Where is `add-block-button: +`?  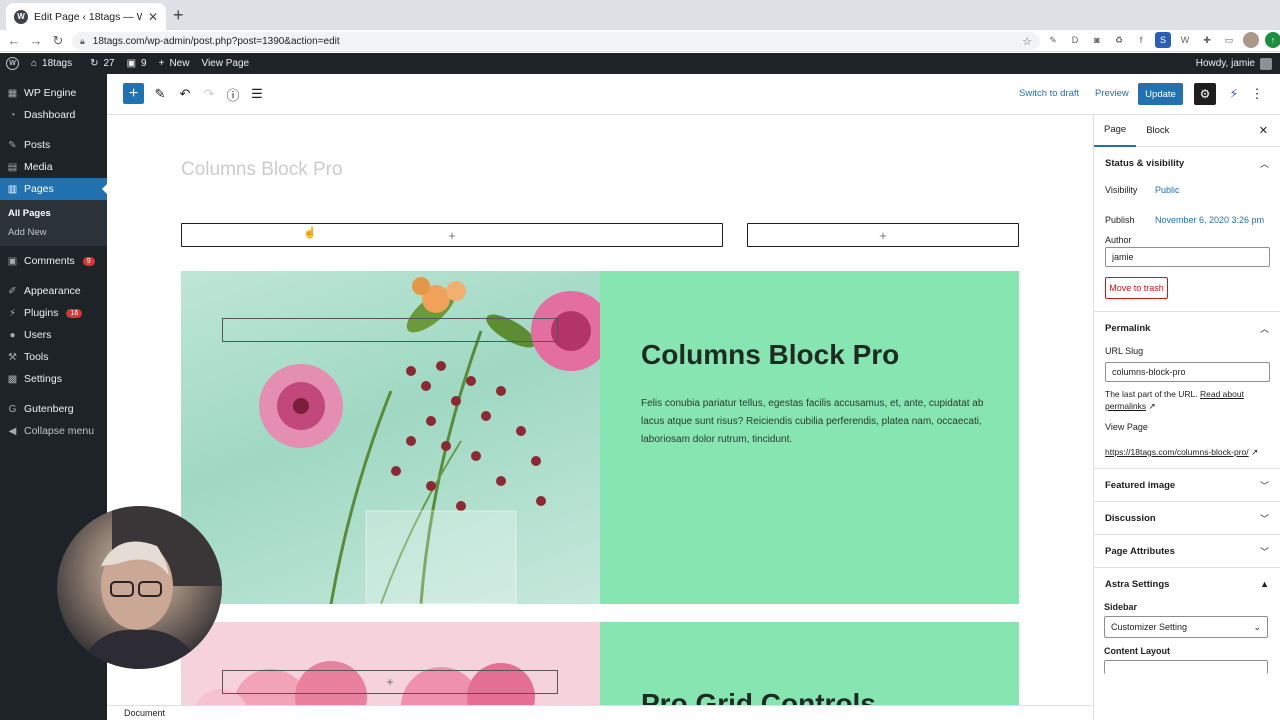
add-block-button: + is located at coordinates (133, 93).